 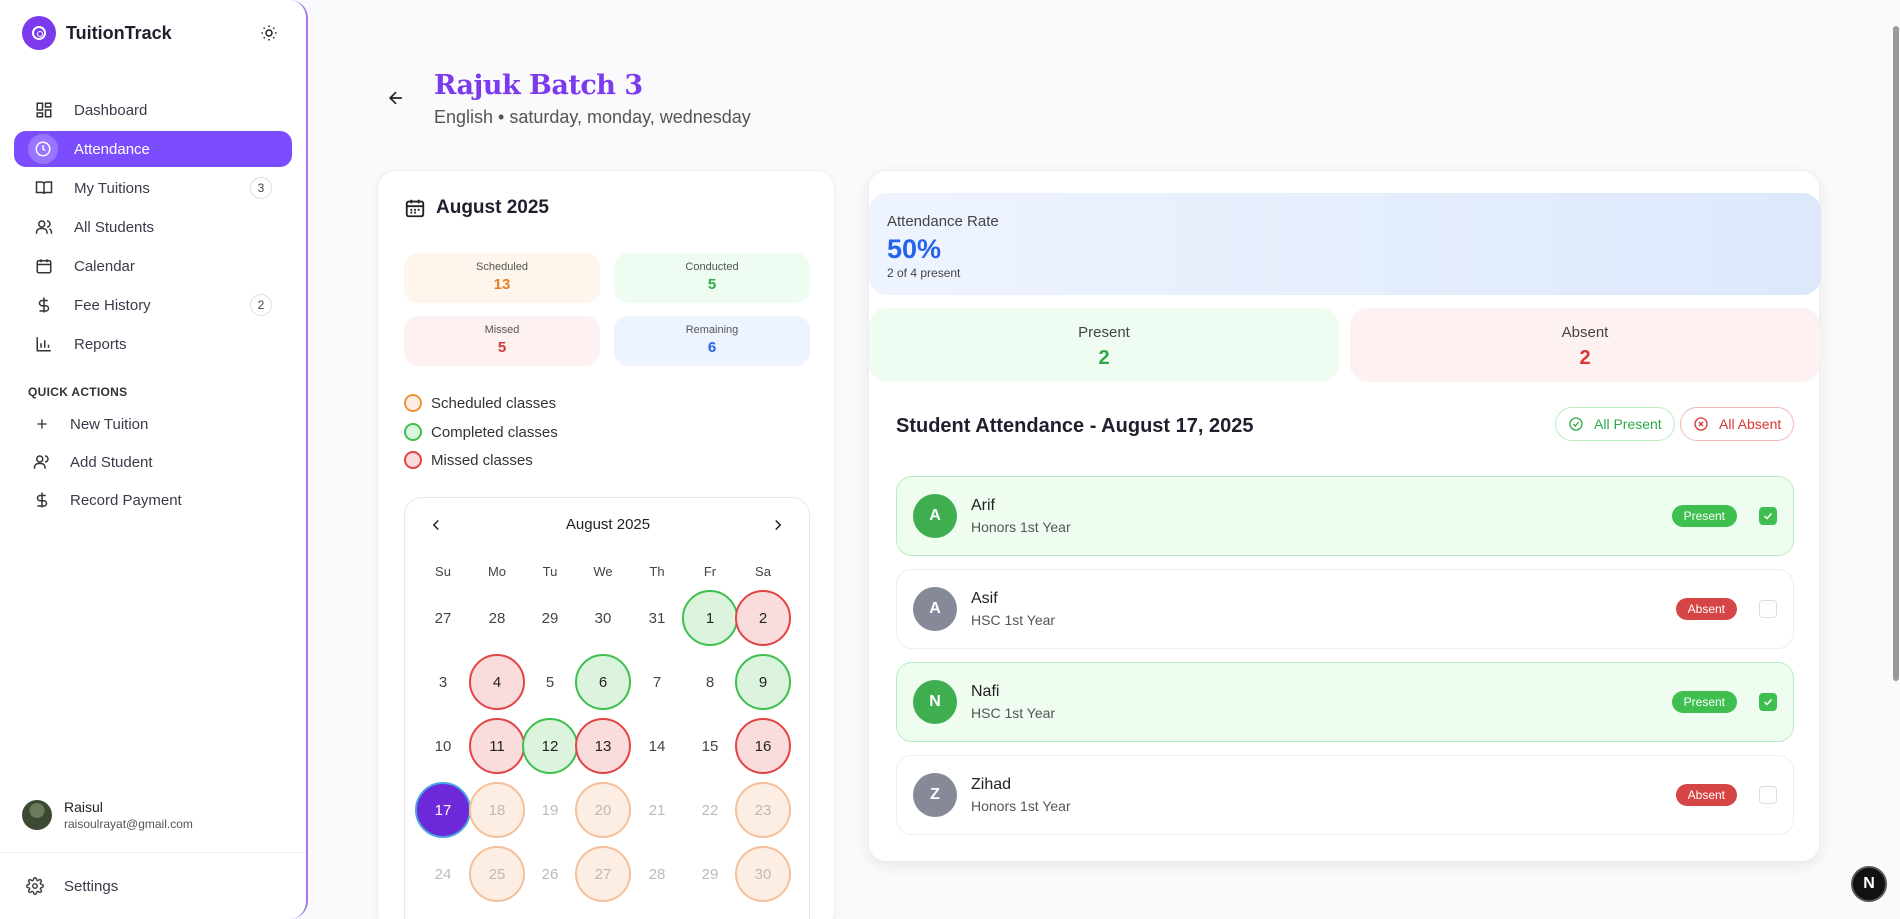 I want to click on weekday-th: Th, so click(x=657, y=571).